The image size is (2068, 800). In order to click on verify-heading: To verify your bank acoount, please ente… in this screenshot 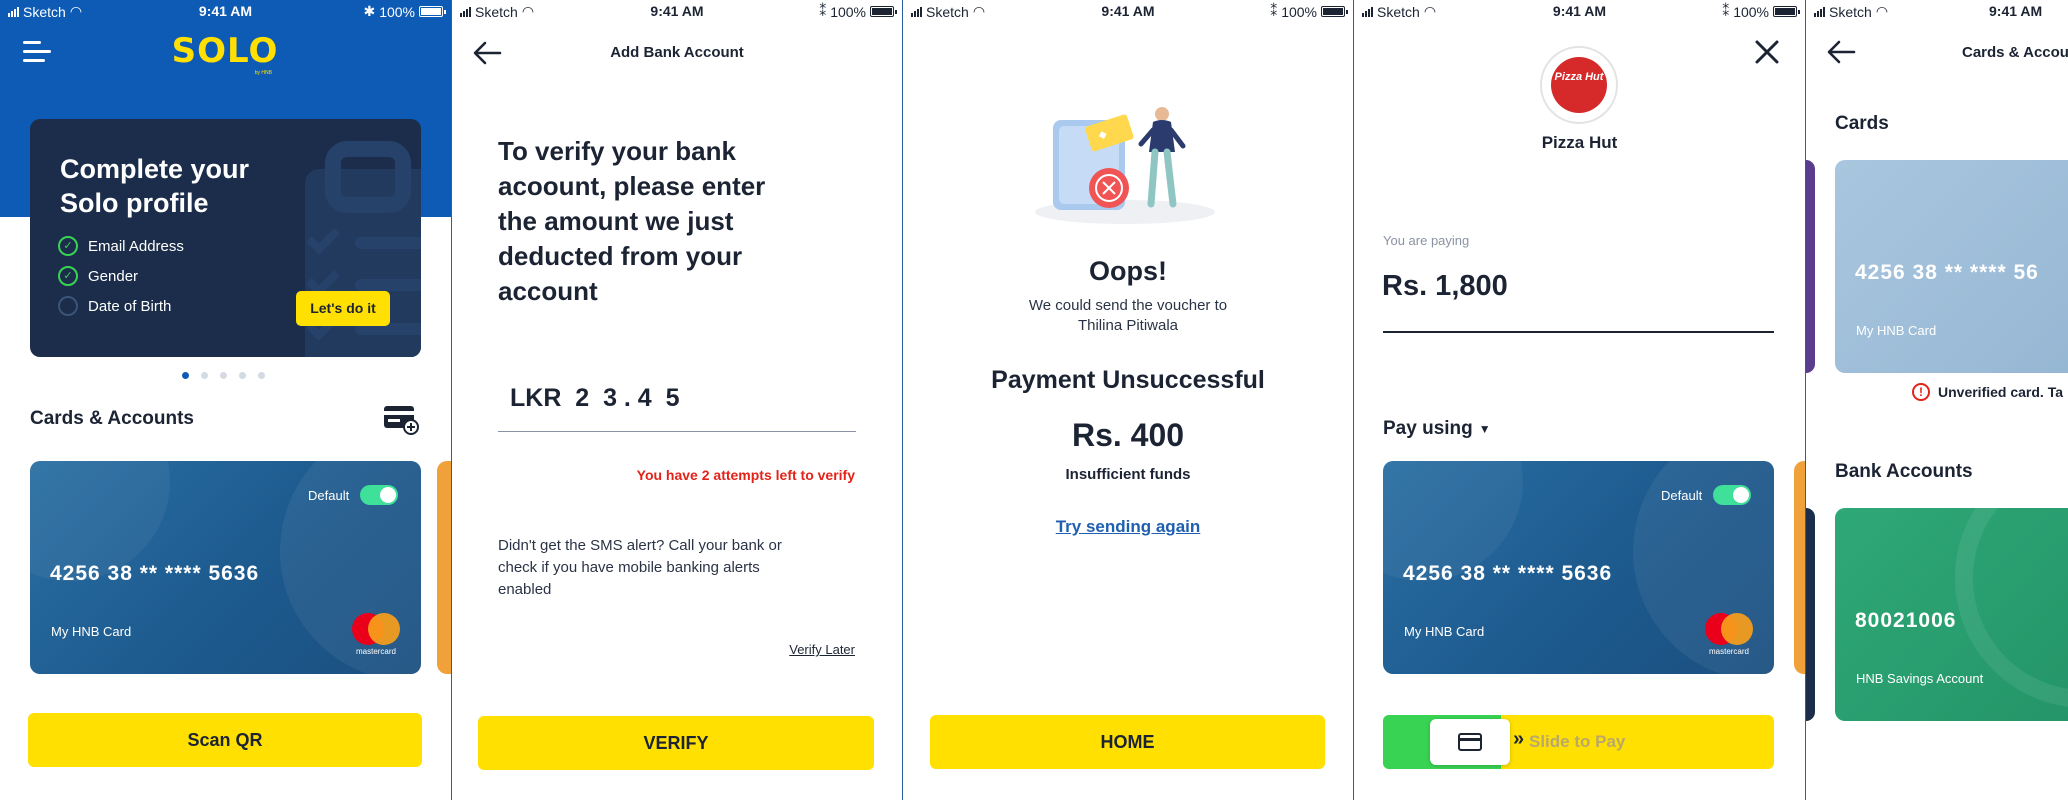, I will do `click(632, 221)`.